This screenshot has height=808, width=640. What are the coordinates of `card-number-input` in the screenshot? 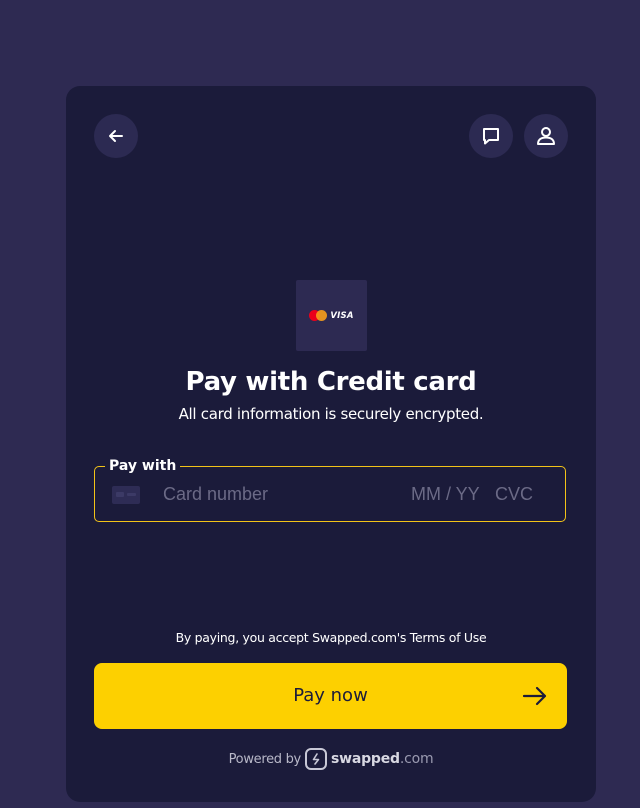 It's located at (278, 494).